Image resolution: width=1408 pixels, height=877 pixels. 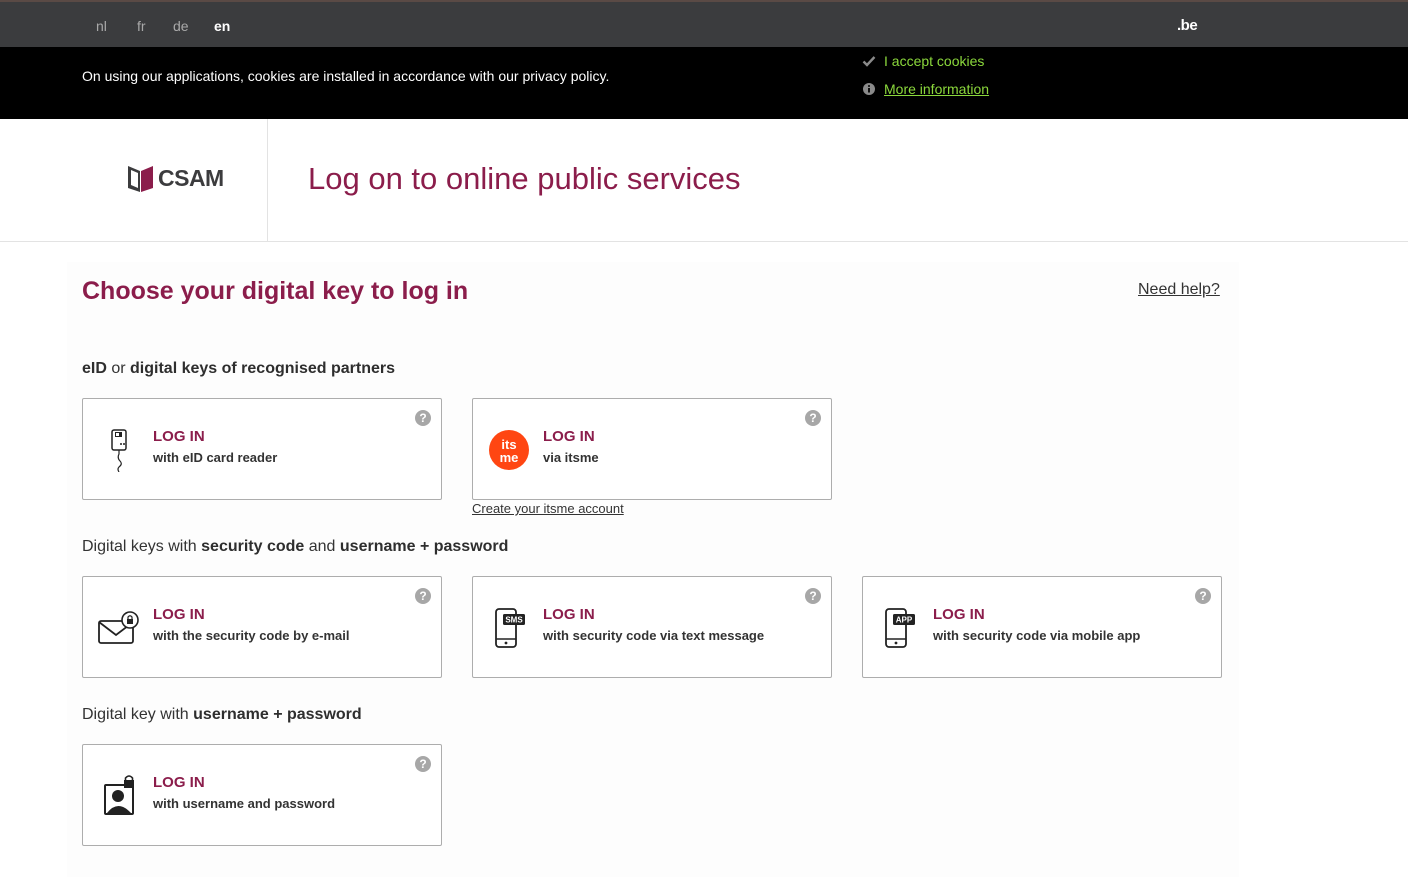 What do you see at coordinates (509, 457) in the screenshot?
I see `svg-text: me` at bounding box center [509, 457].